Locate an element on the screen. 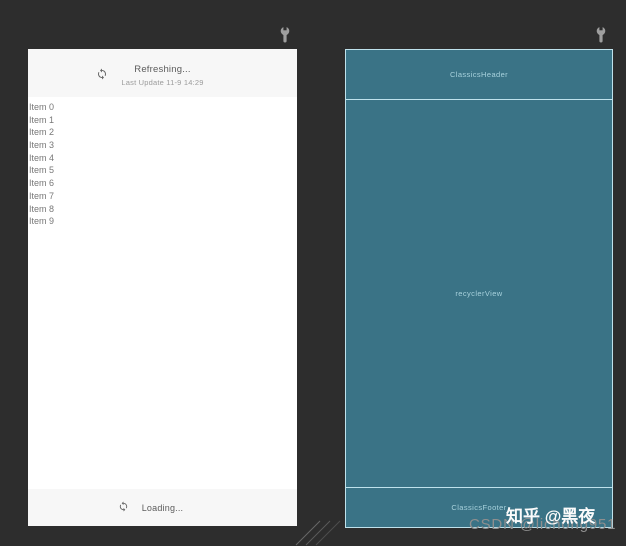  refresh-header-text: Refreshing... Last Update 11-9 14:29 is located at coordinates (162, 75).